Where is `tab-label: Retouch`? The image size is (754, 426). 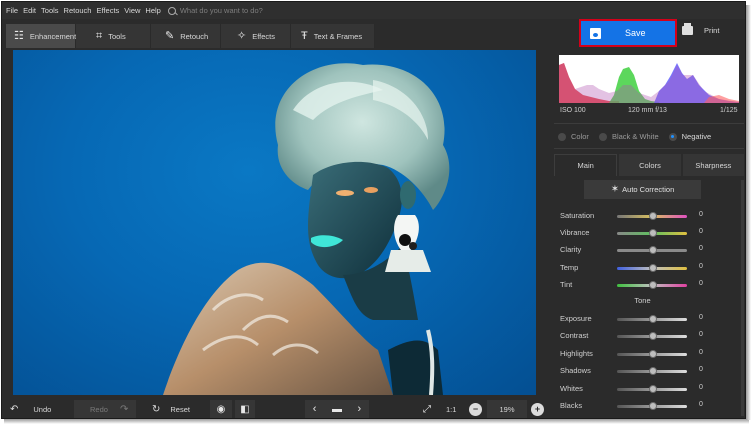
tab-label: Retouch is located at coordinates (194, 36).